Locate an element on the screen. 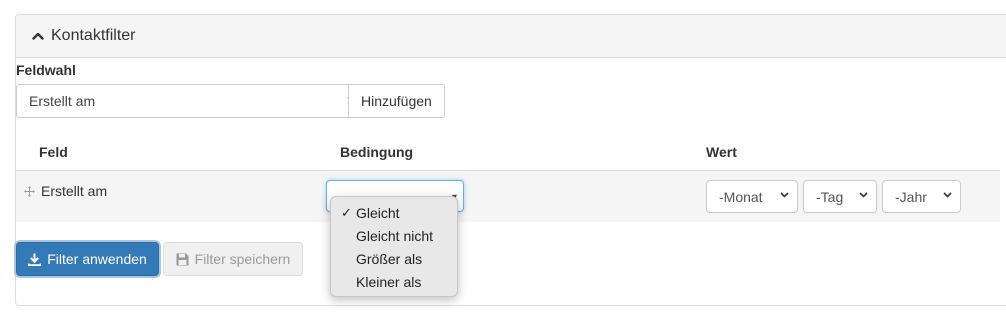 The width and height of the screenshot is (1006, 320). month-select-value: -Monat is located at coordinates (741, 196).